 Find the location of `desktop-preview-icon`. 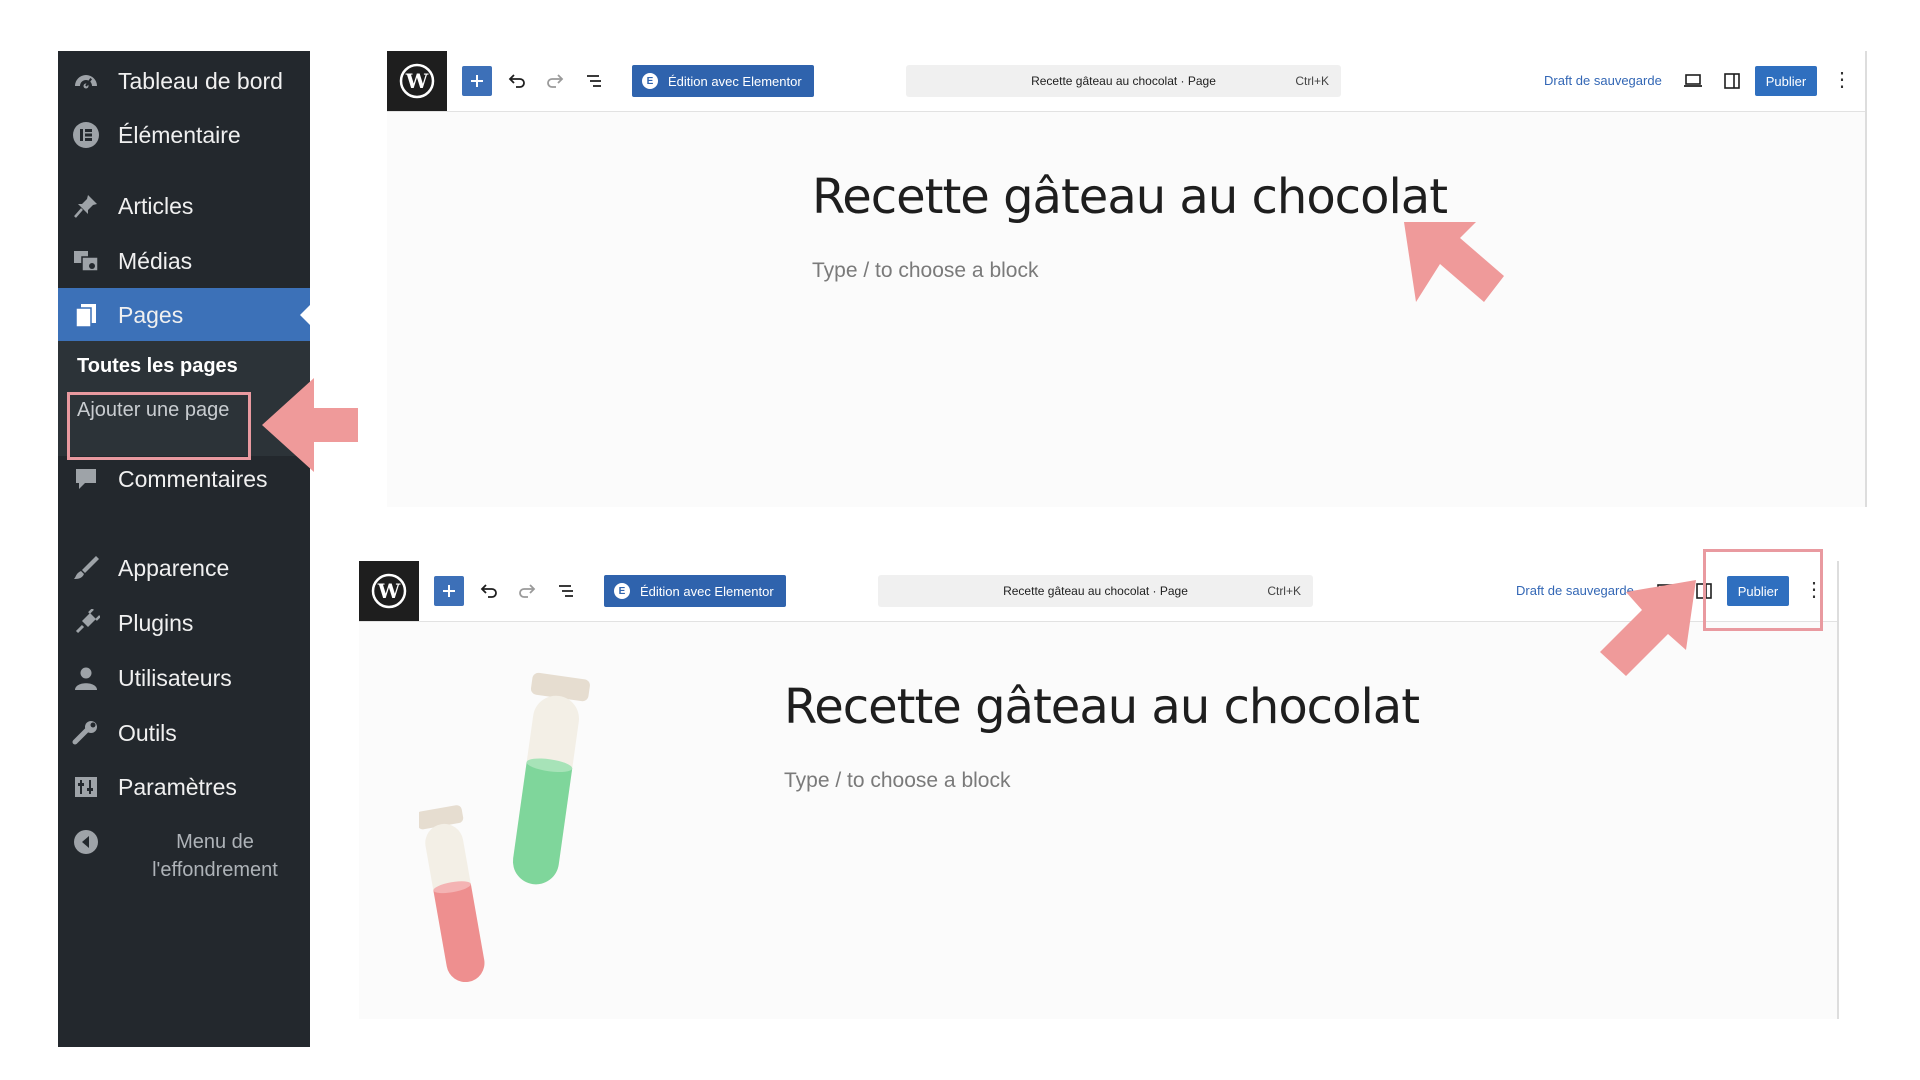

desktop-preview-icon is located at coordinates (1693, 80).